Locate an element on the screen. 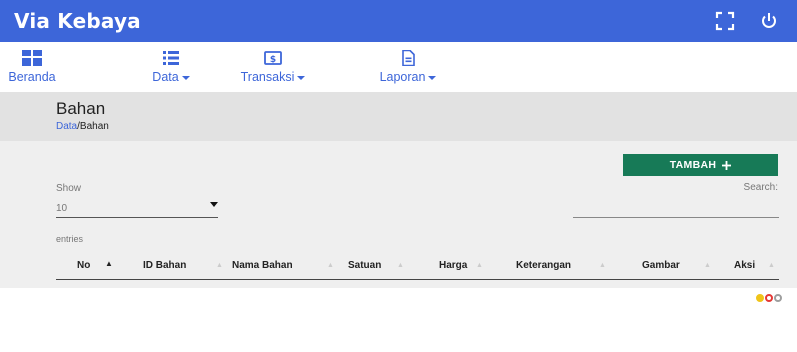  page-header: Bahan Data/Bahan is located at coordinates (398, 116).